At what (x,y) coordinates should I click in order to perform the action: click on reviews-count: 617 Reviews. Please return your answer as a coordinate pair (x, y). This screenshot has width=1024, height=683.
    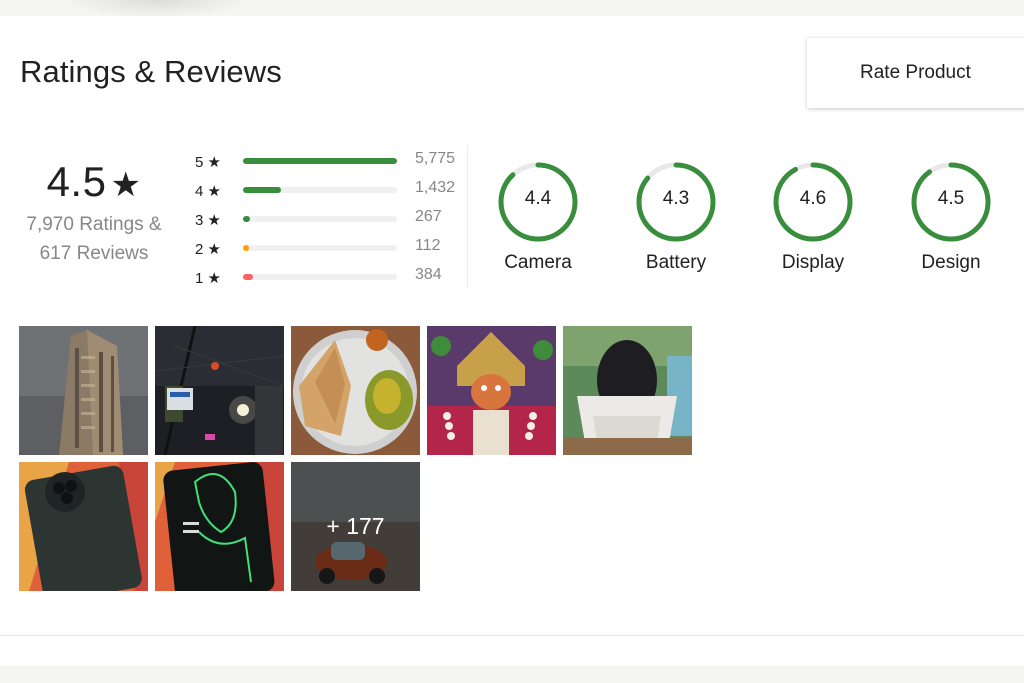
    Looking at the image, I should click on (94, 253).